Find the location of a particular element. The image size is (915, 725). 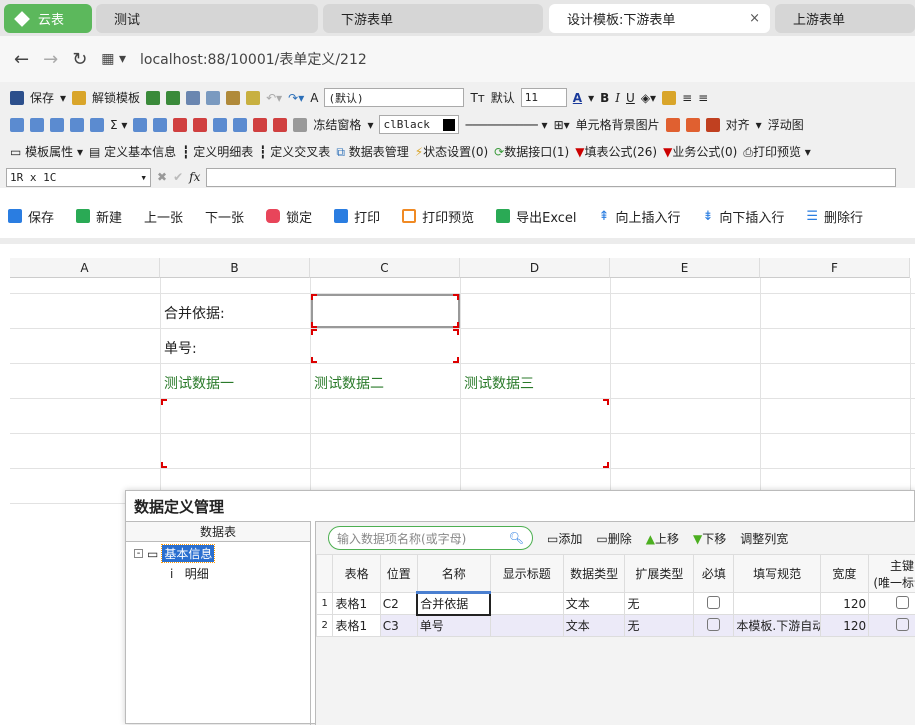

insert-col-right-icon is located at coordinates (240, 125).